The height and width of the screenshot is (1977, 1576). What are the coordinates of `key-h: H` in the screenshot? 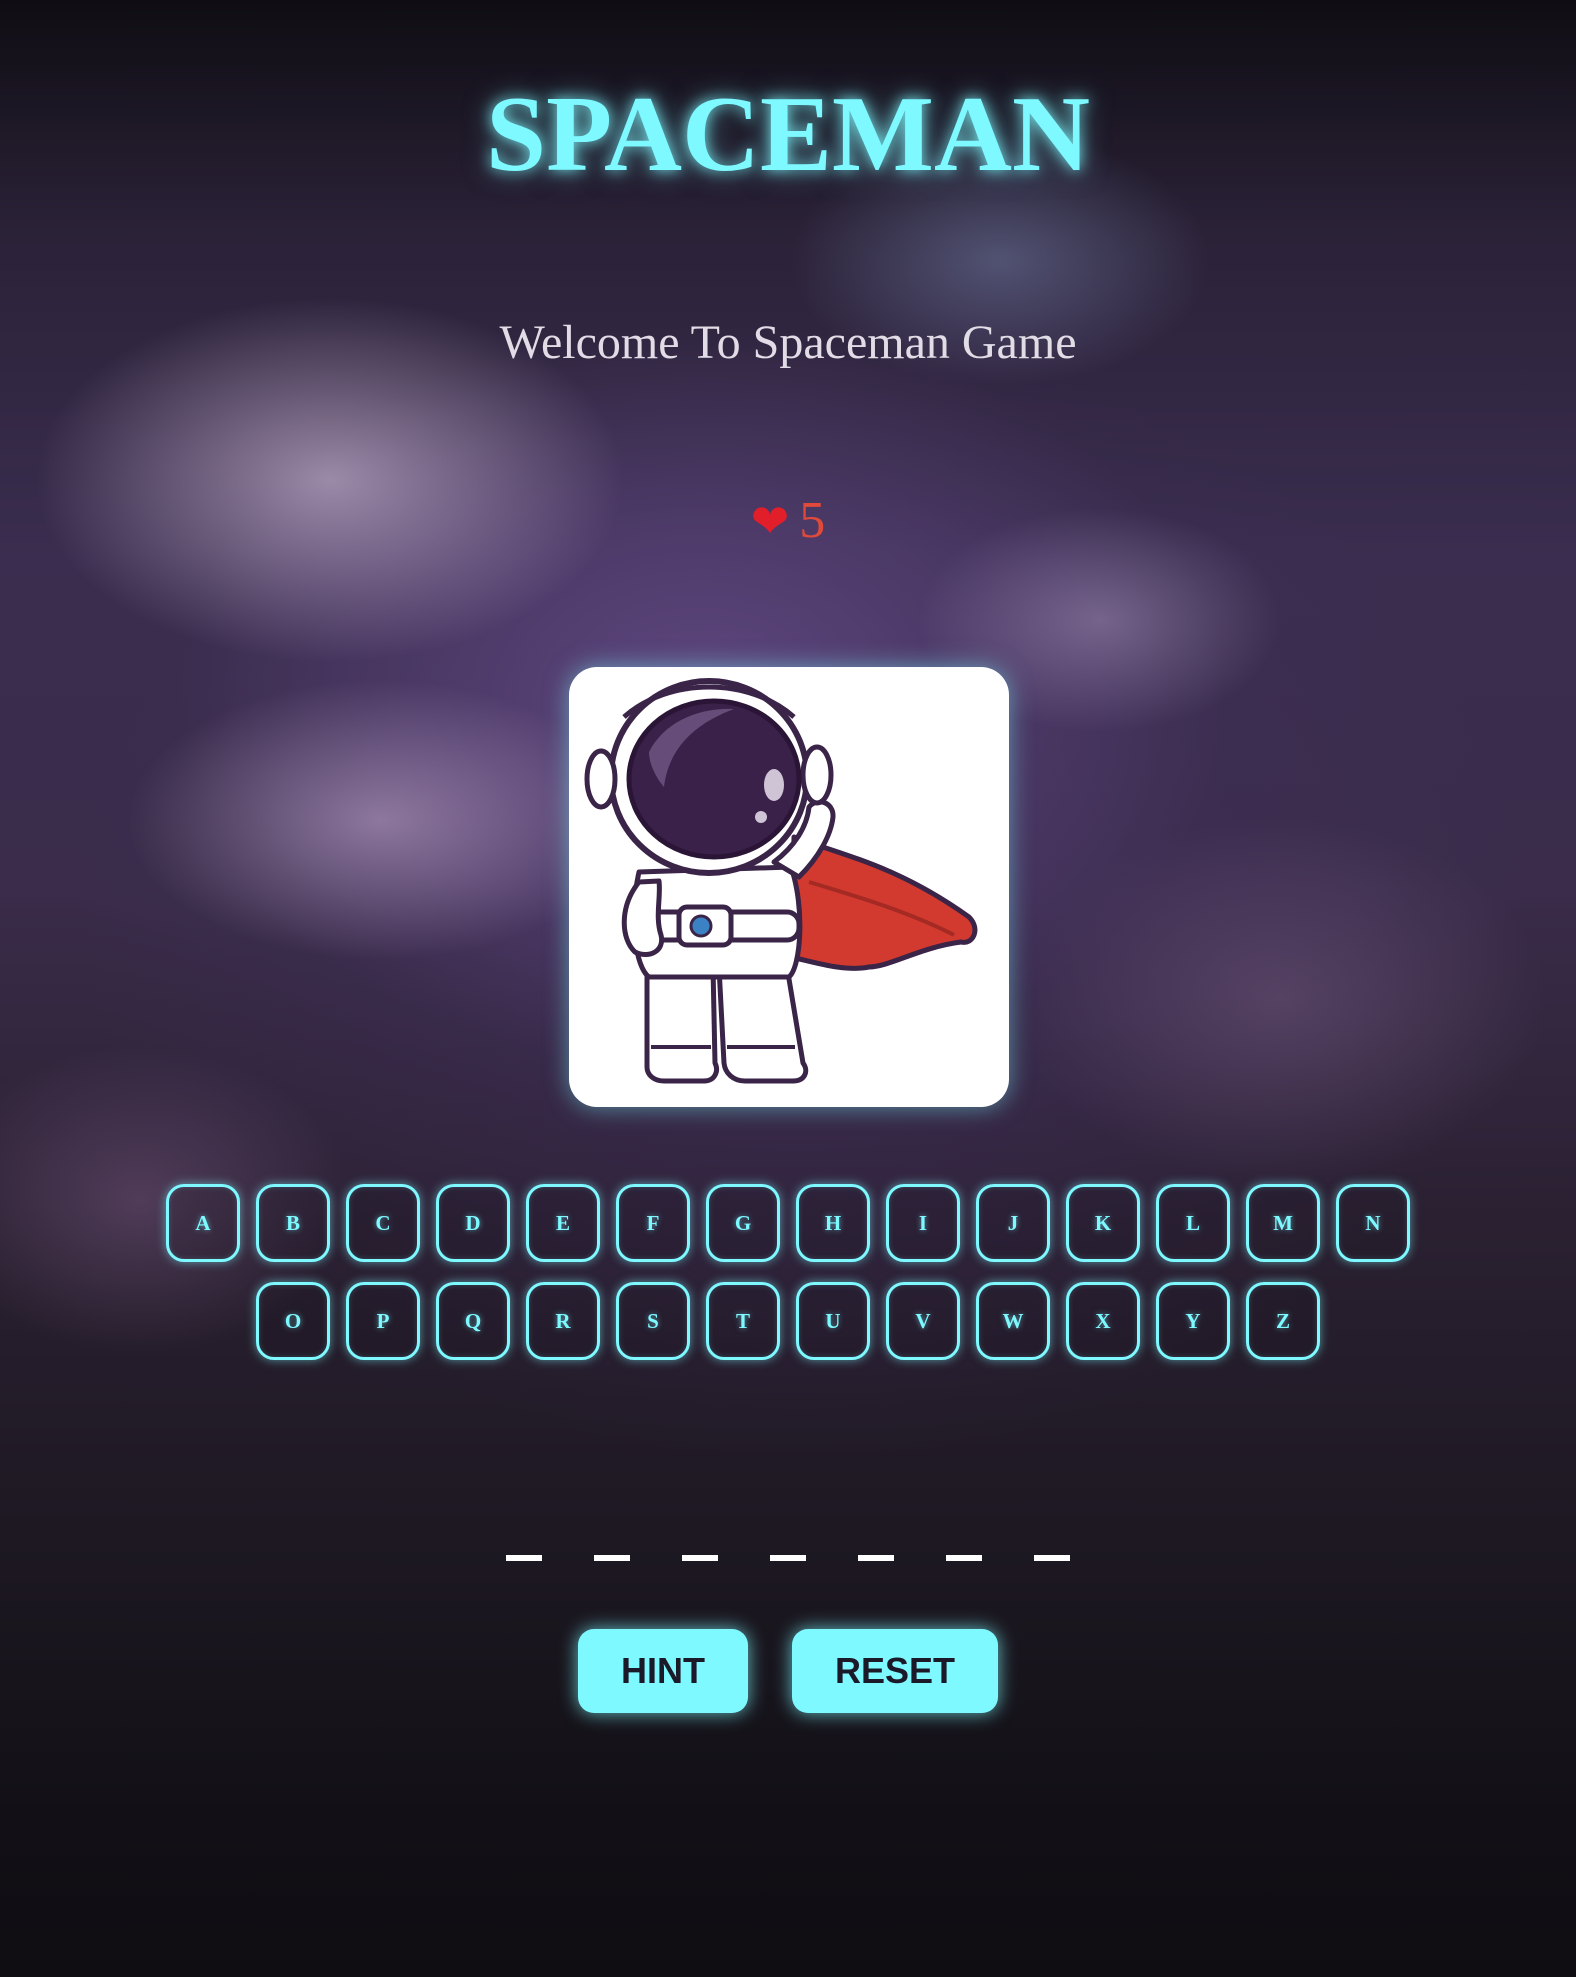 It's located at (833, 1223).